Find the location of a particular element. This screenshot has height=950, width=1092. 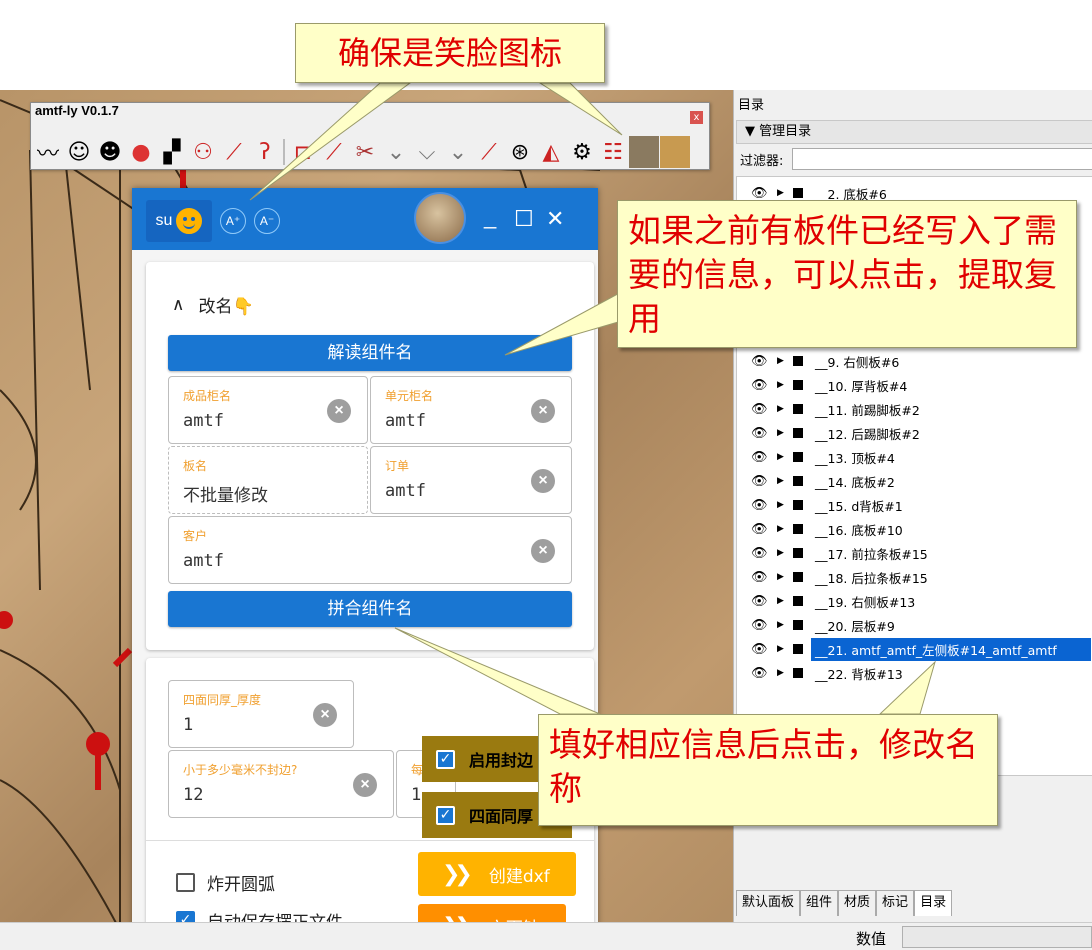

slope-icon: ⟋ is located at coordinates (489, 152).